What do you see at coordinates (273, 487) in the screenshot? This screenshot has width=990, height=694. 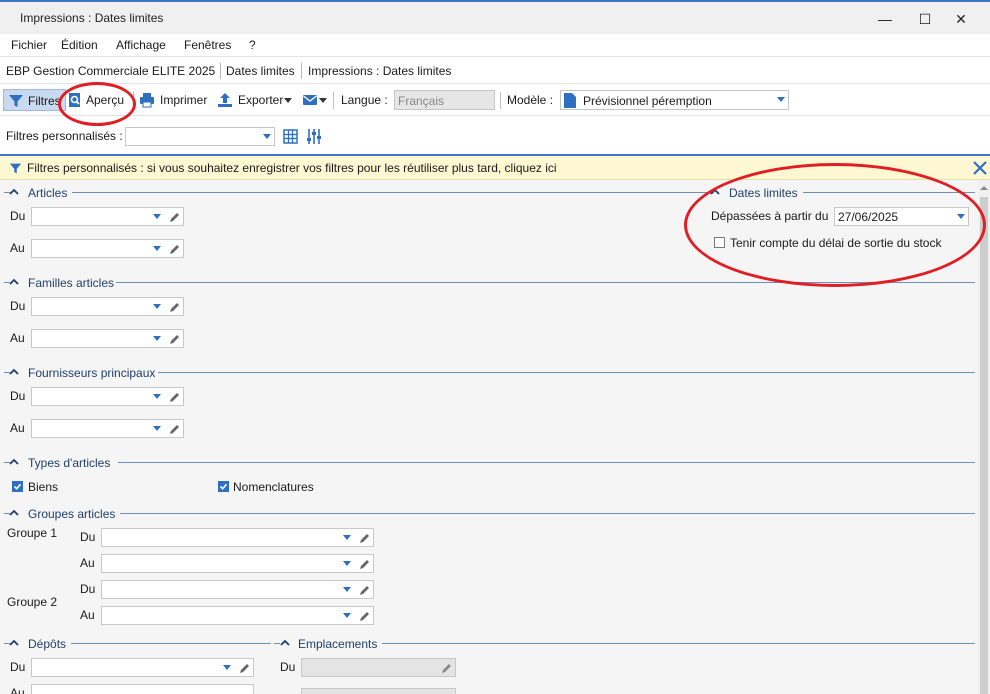 I see `nomenclatures-label: Nomenclatures` at bounding box center [273, 487].